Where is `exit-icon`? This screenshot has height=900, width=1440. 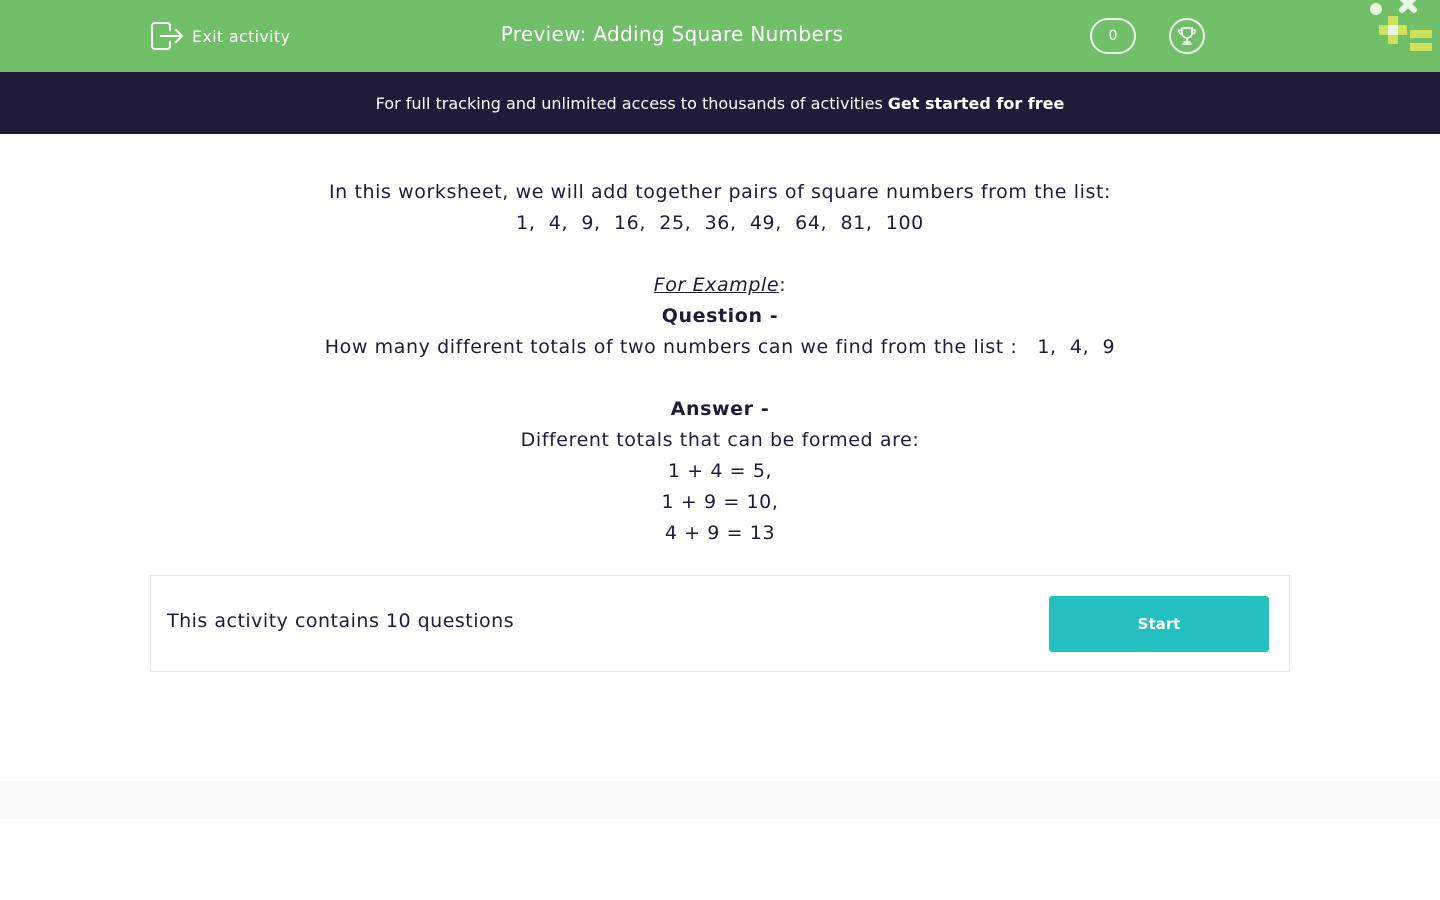 exit-icon is located at coordinates (167, 36).